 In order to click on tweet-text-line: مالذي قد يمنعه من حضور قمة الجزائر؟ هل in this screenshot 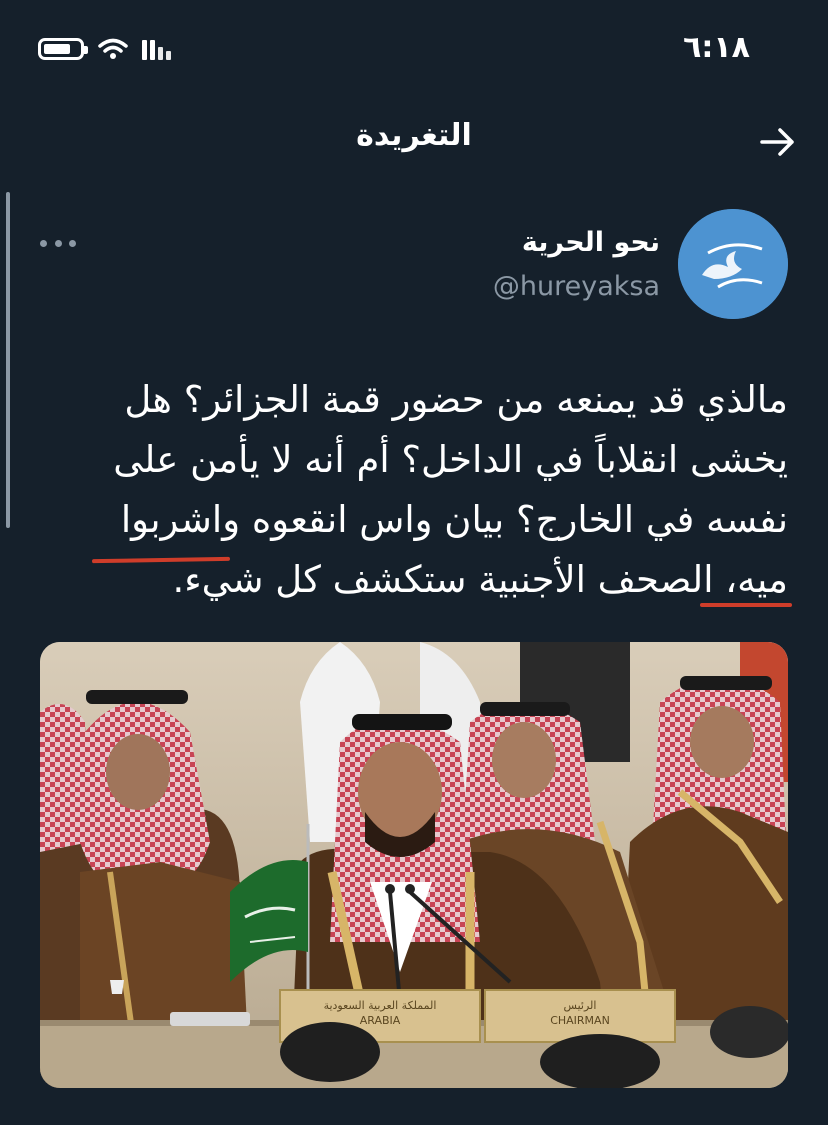, I will do `click(456, 399)`.